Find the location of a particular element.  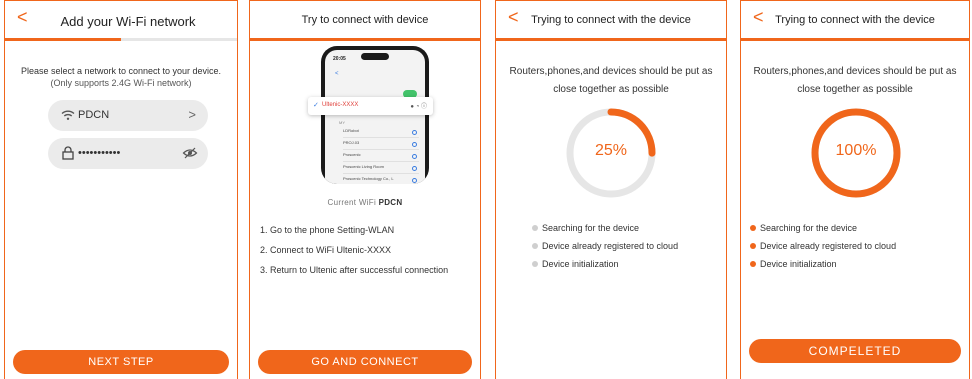

page-title: Add your Wi-Fi network is located at coordinates (128, 21).